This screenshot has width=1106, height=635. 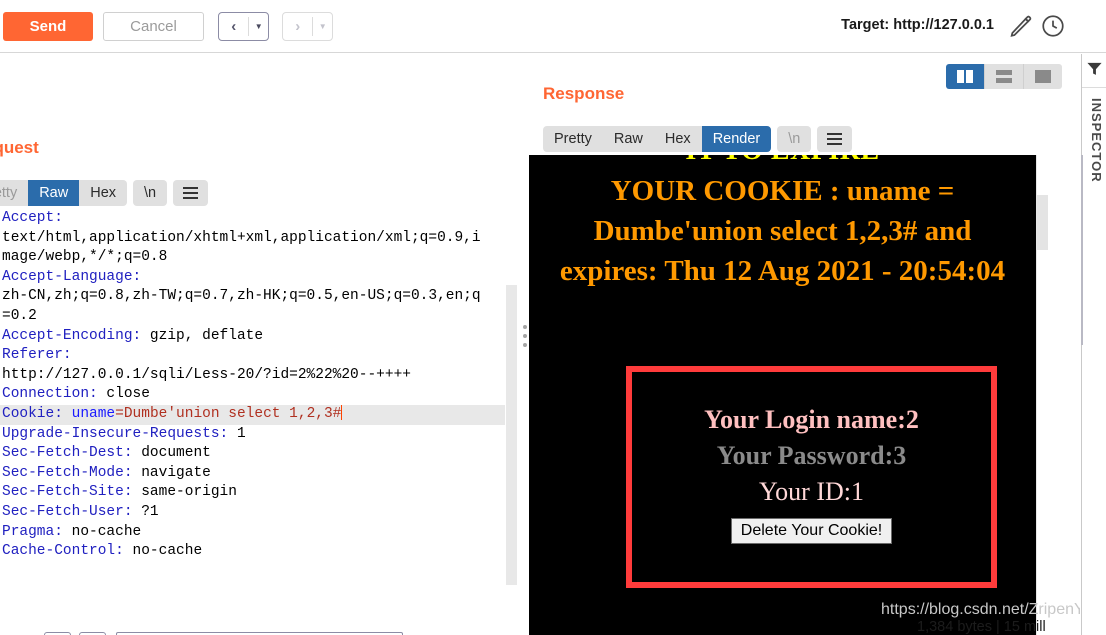 What do you see at coordinates (133, 335) in the screenshot?
I see `request-line: Accept-Encoding: gzip, deflate` at bounding box center [133, 335].